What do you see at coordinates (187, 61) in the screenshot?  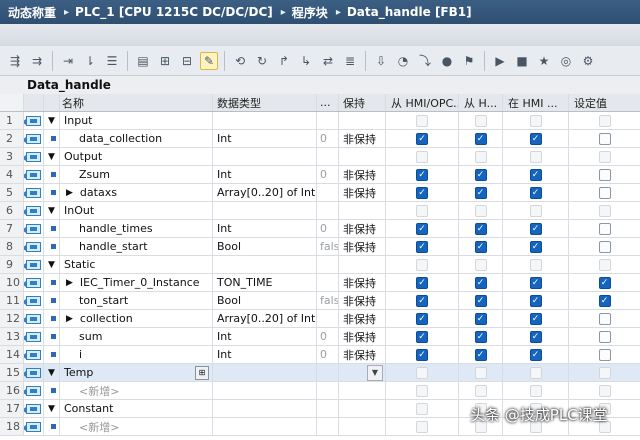 I see `collapse-icon: ⊟` at bounding box center [187, 61].